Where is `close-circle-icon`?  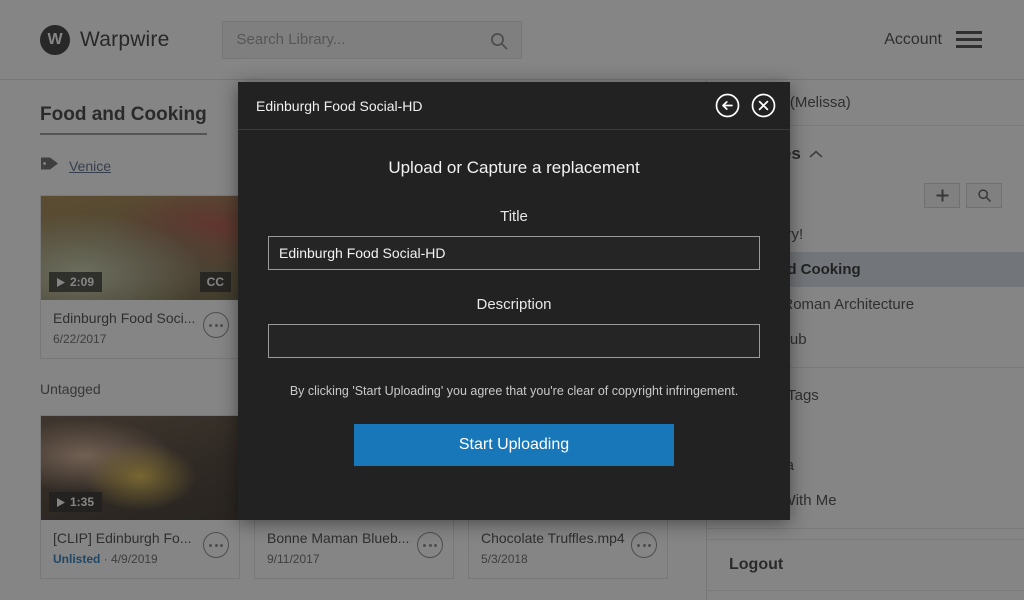
close-circle-icon is located at coordinates (763, 105).